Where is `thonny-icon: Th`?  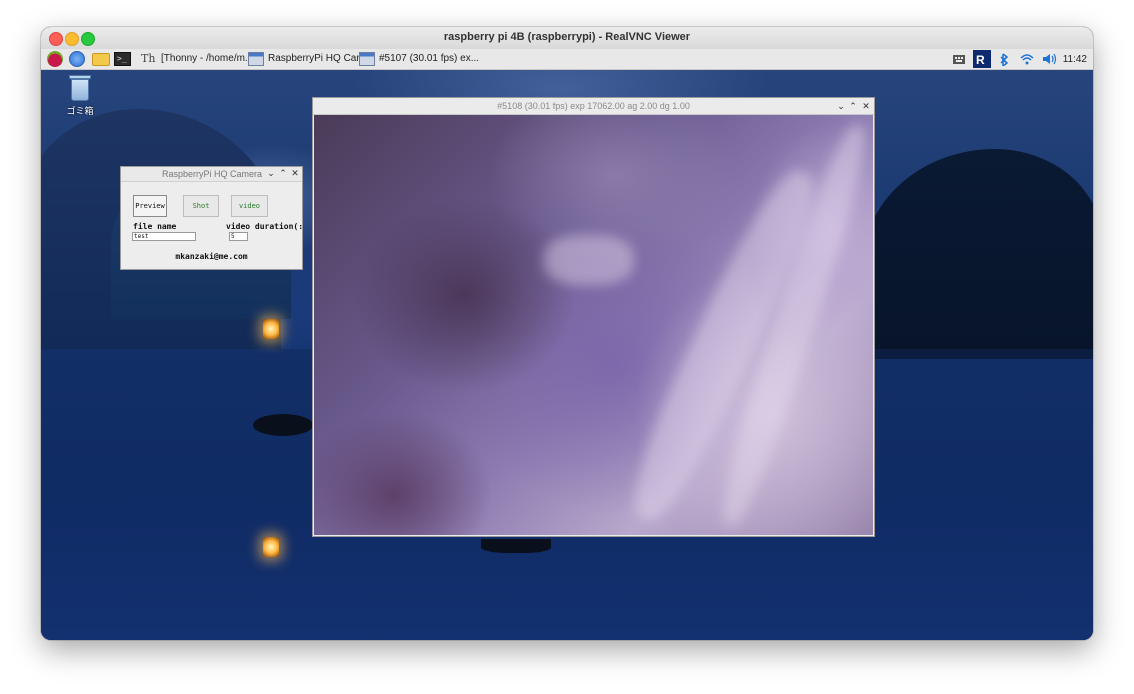
thonny-icon: Th is located at coordinates (148, 58).